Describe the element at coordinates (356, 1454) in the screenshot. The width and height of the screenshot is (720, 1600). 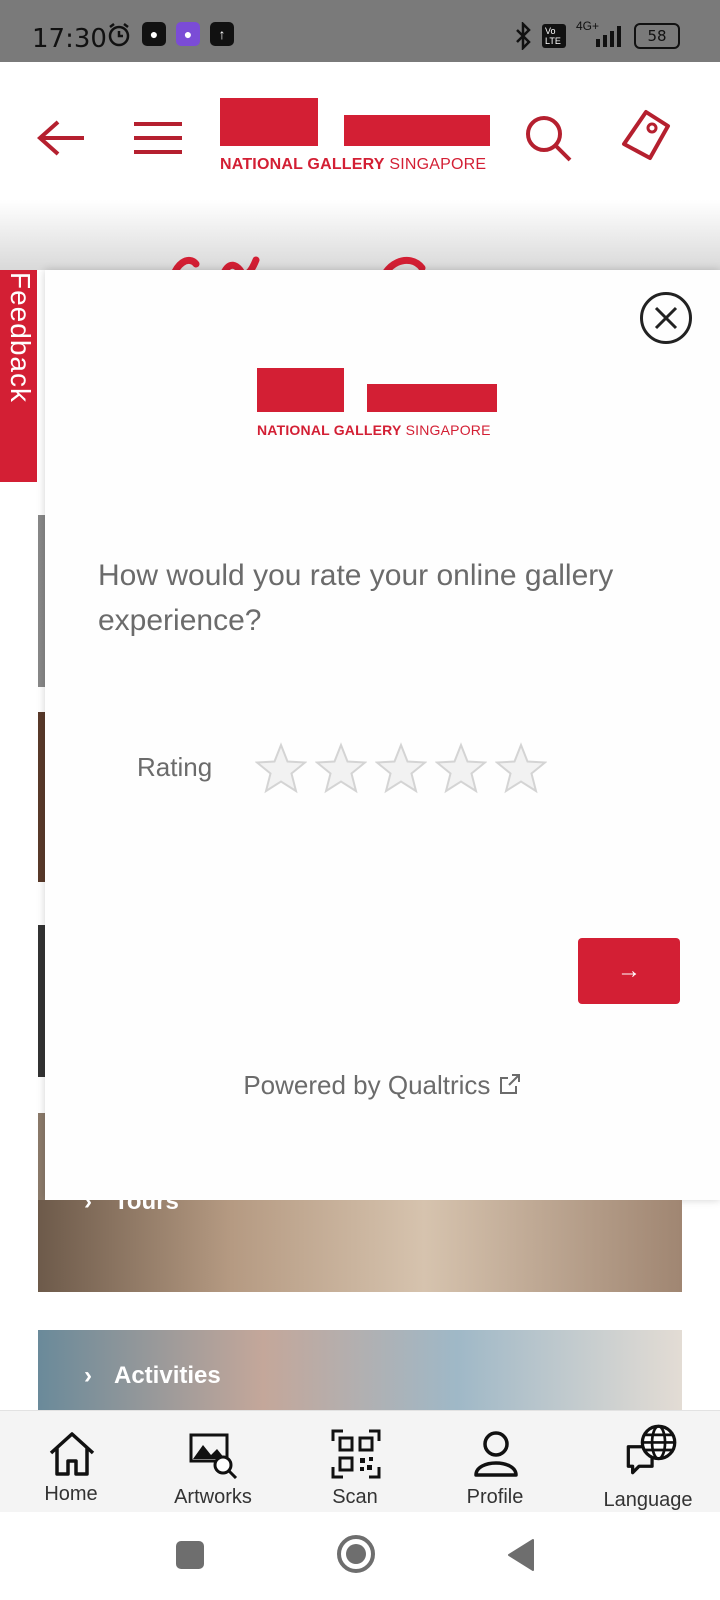
I see `qr-scan-icon` at that location.